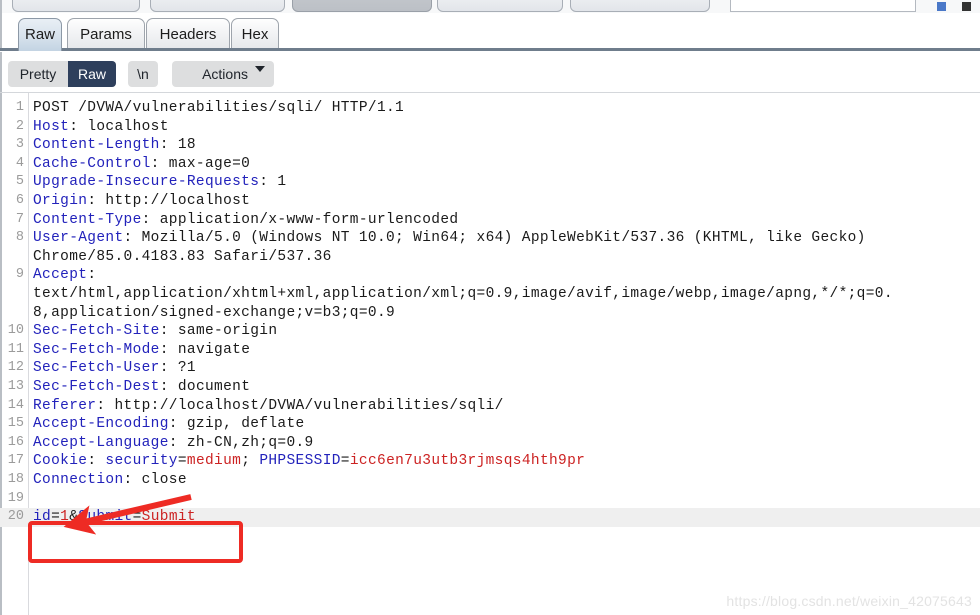 This screenshot has height=615, width=980. I want to click on code-token: : zh-CN,zh;q=0.9, so click(241, 442).